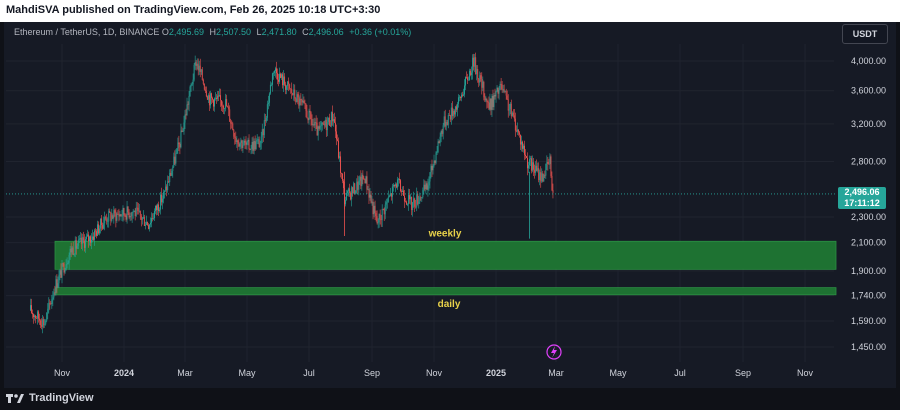 The width and height of the screenshot is (900, 410). I want to click on y-tick-label: 2,800.00, so click(868, 162).